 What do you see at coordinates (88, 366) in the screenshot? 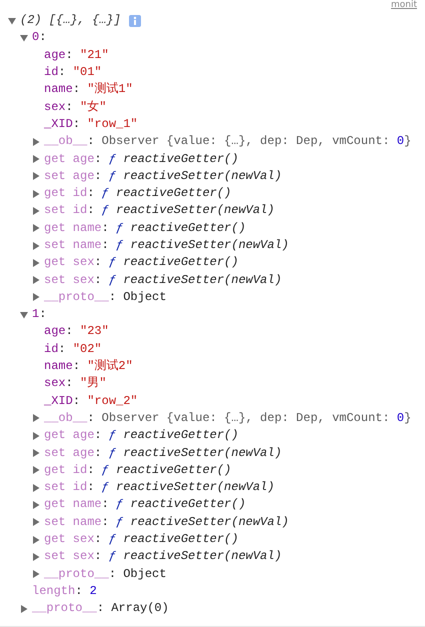
I see `property-entry: name: "测试2"` at bounding box center [88, 366].